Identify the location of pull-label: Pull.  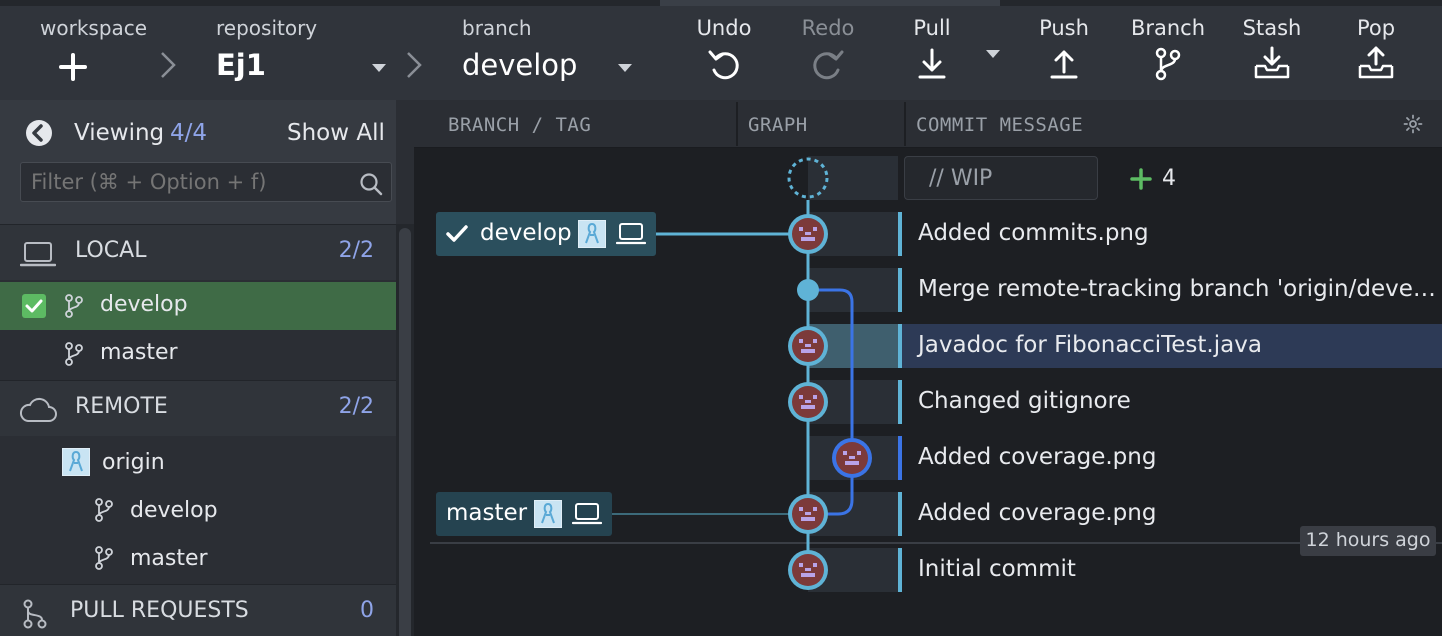
(932, 28).